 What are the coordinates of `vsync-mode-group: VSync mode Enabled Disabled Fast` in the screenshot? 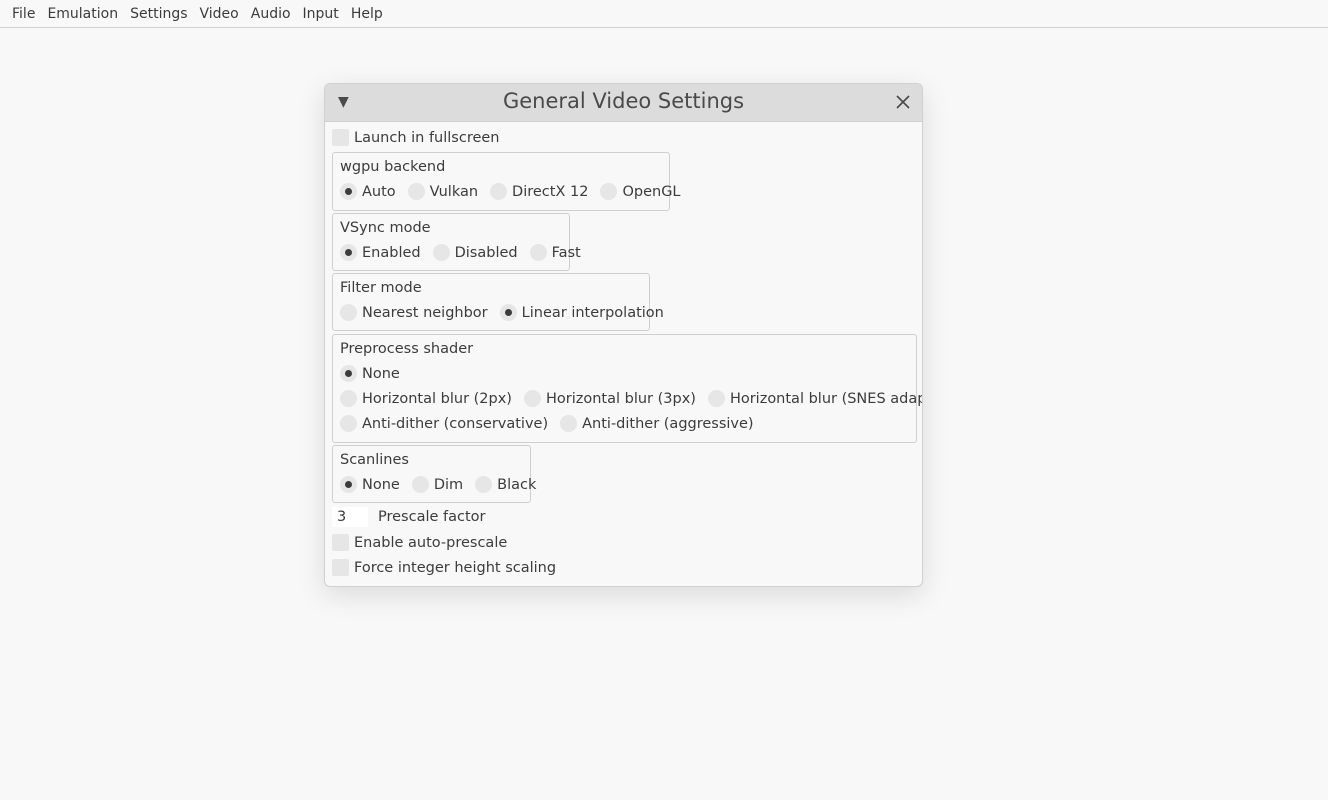 It's located at (456, 242).